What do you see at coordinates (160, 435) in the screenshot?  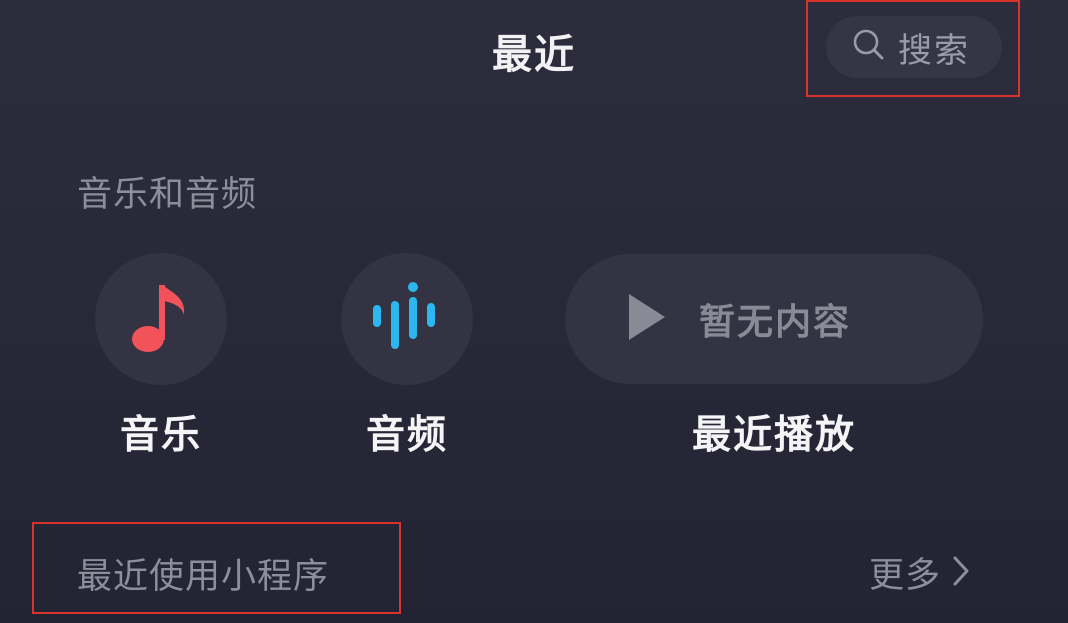 I see `music-label: 音乐` at bounding box center [160, 435].